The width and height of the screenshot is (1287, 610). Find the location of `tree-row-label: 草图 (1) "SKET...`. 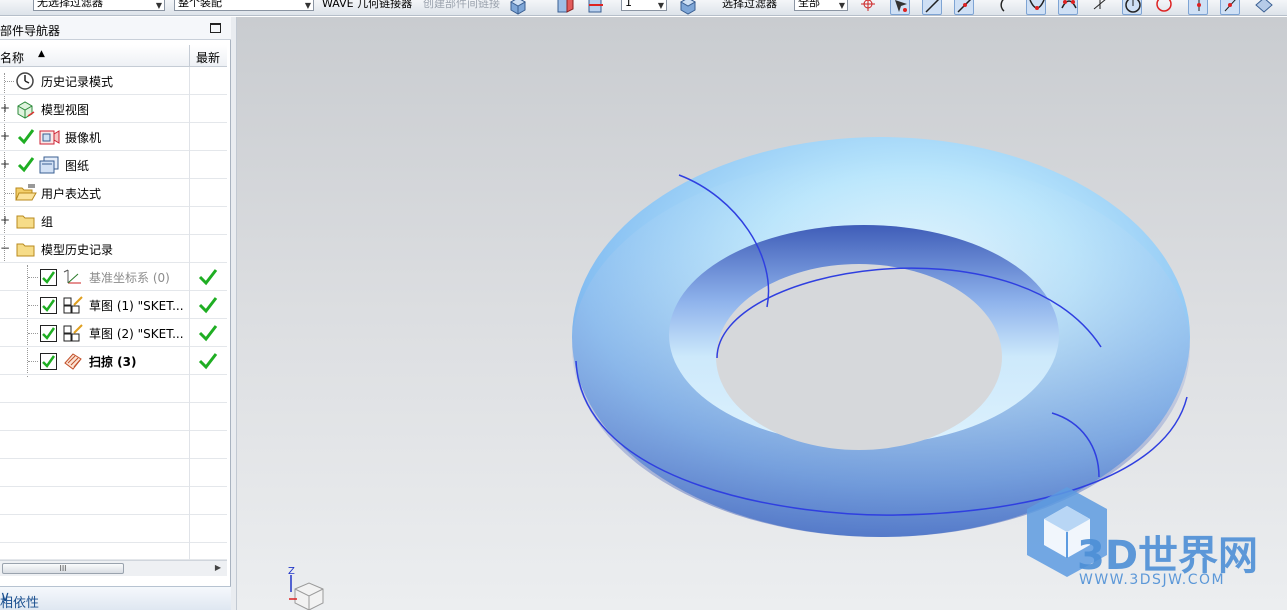

tree-row-label: 草图 (1) "SKET... is located at coordinates (136, 306).